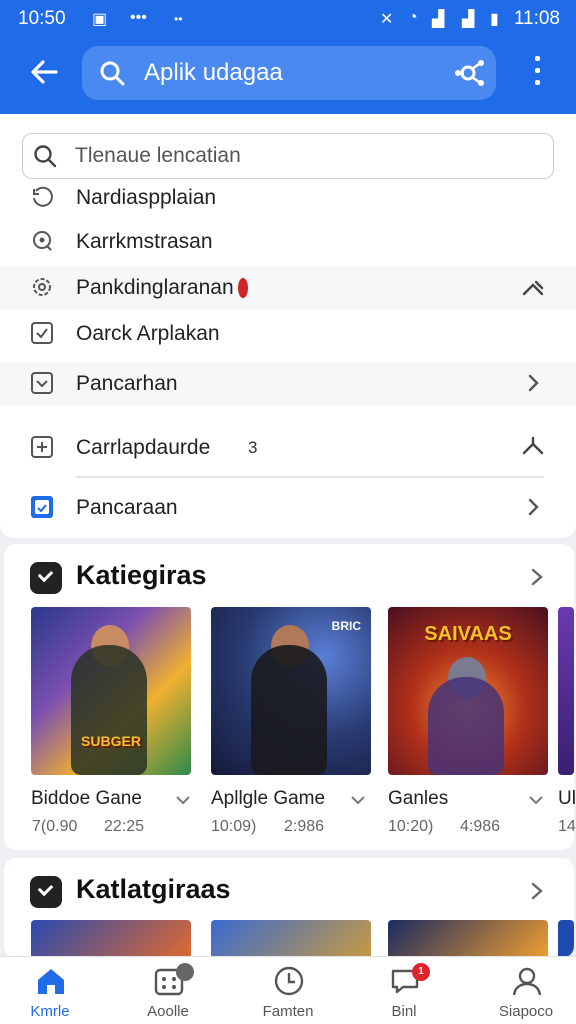 The image size is (576, 1024). I want to click on game-tag: BRIC, so click(346, 626).